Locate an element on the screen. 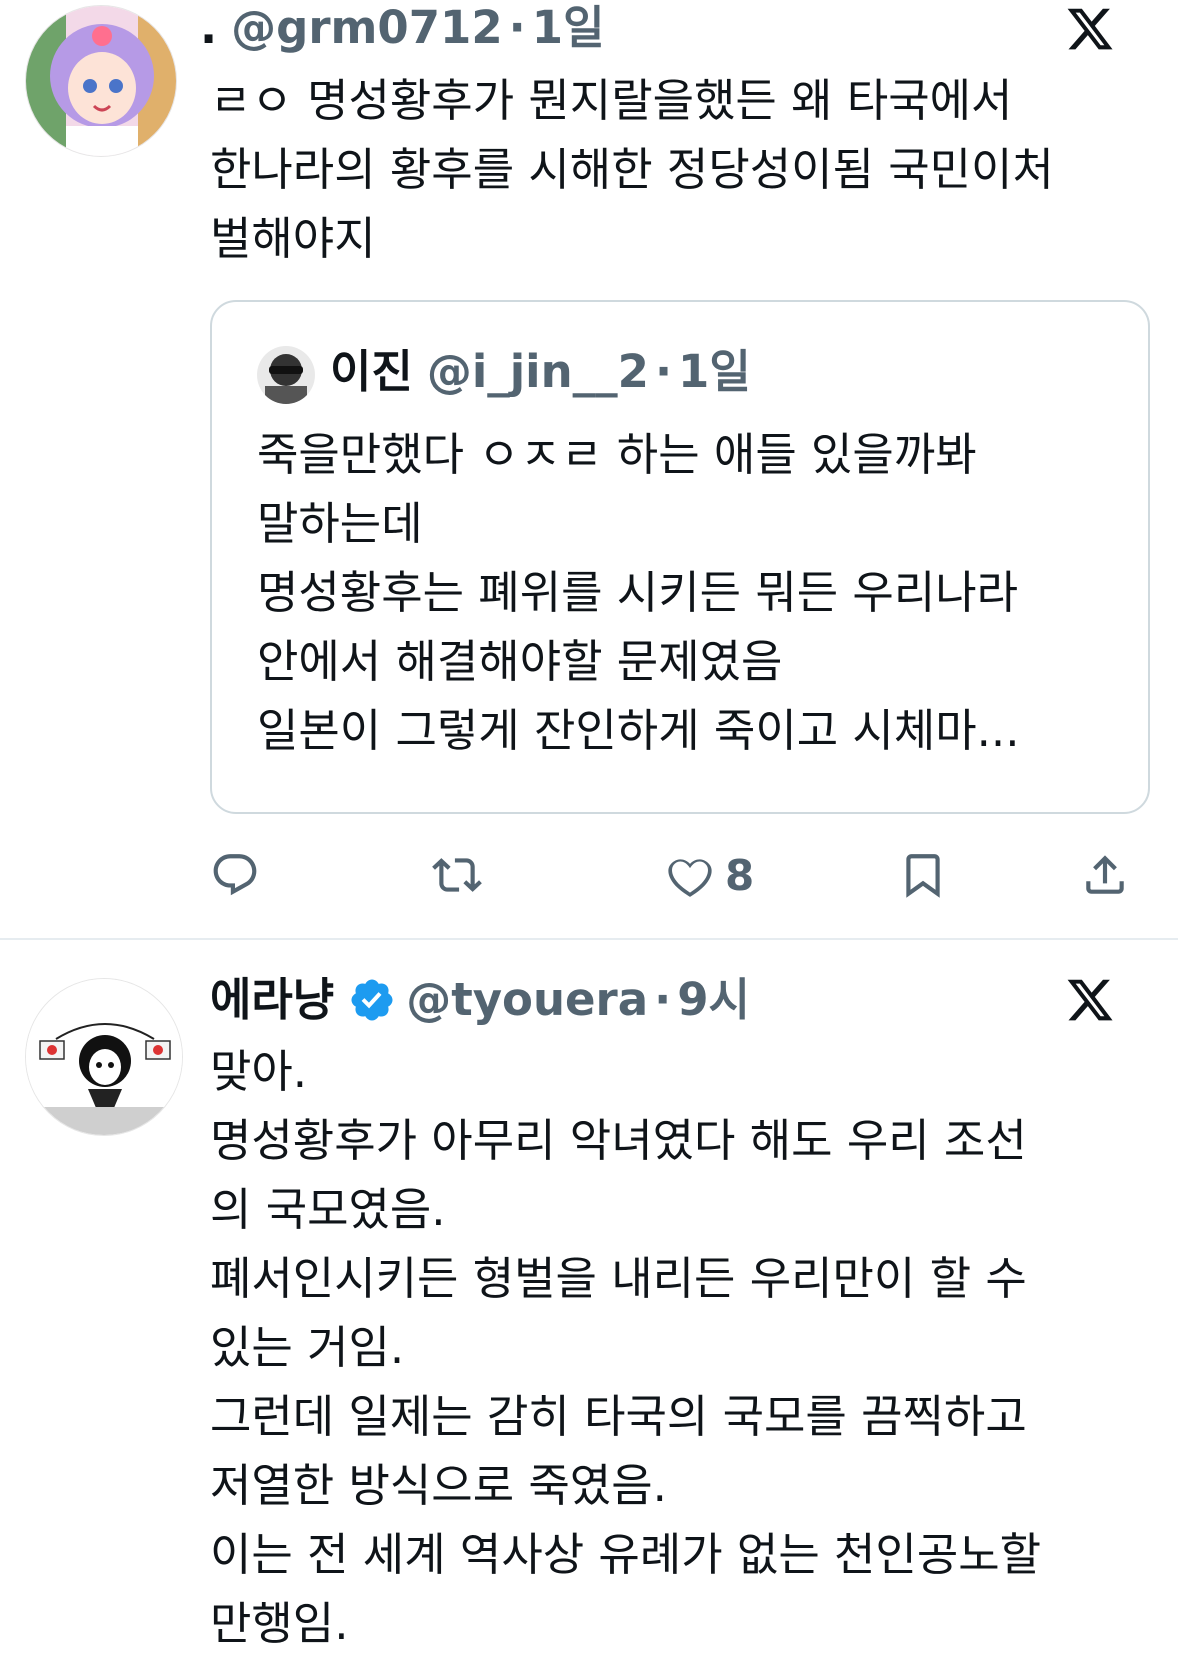 The width and height of the screenshot is (1178, 1661). tweet-text-line: 맞아. is located at coordinates (259, 1071).